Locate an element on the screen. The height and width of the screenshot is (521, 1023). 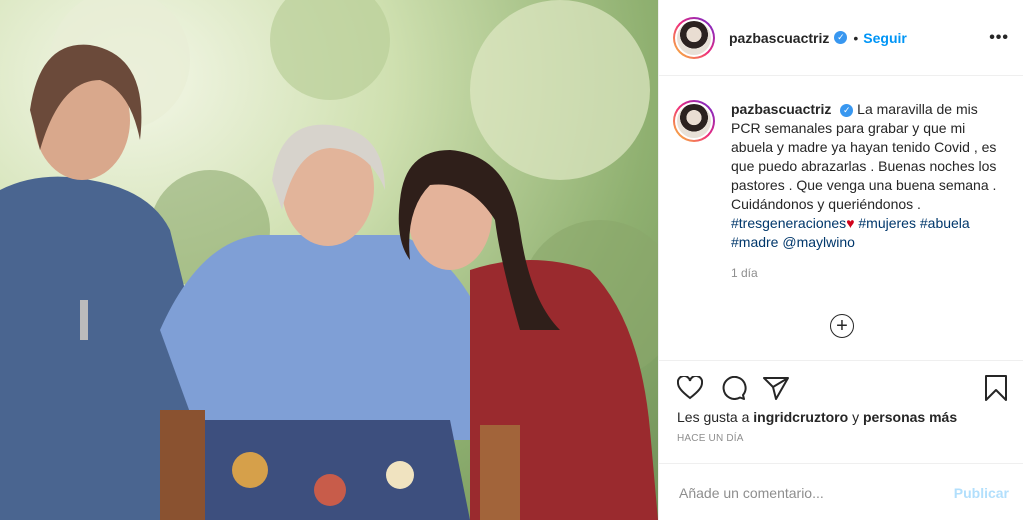
hashtag-link: #mujeres is located at coordinates (887, 223).